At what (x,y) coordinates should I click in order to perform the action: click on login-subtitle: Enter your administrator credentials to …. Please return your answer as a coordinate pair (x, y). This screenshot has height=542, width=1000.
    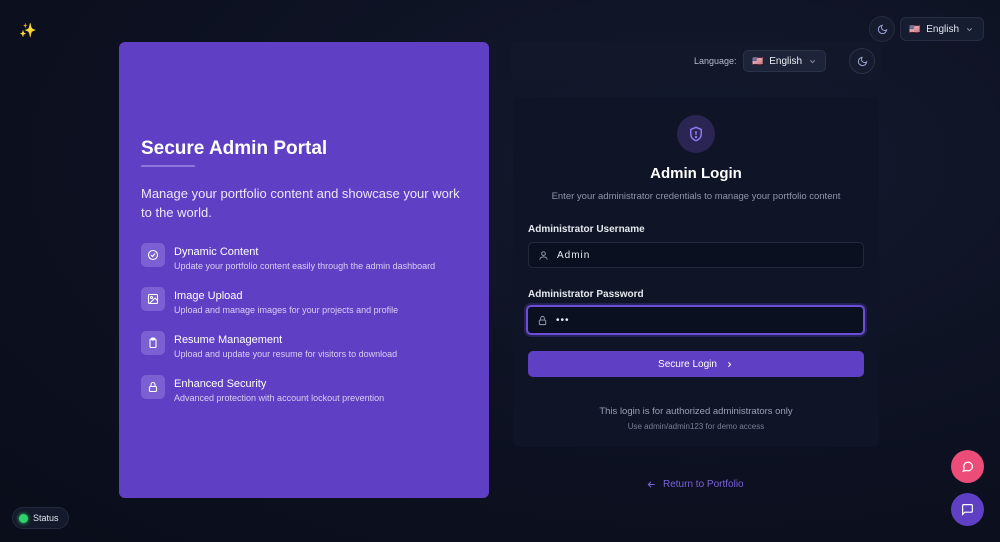
    Looking at the image, I should click on (696, 196).